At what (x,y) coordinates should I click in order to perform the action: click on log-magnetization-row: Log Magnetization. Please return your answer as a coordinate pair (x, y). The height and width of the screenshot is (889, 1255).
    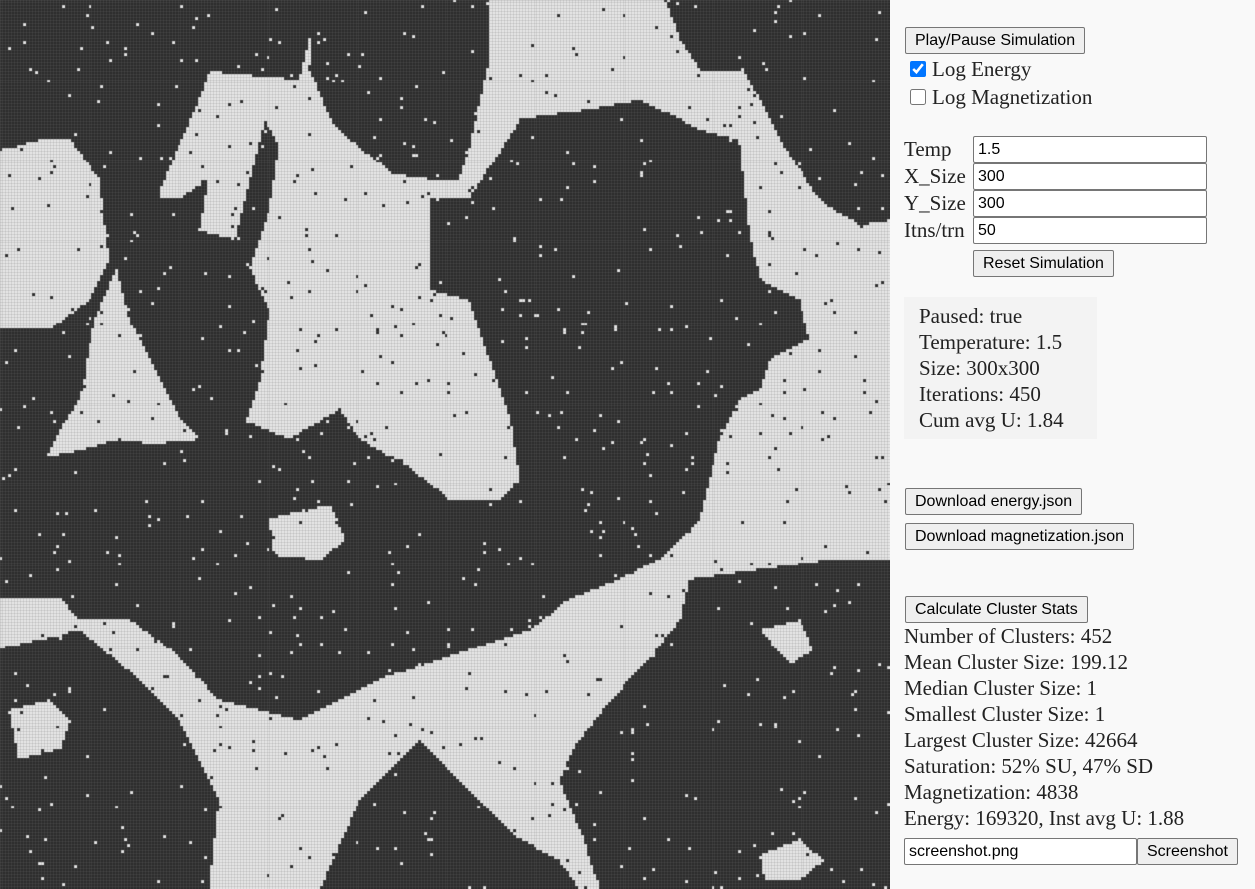
    Looking at the image, I should click on (1079, 97).